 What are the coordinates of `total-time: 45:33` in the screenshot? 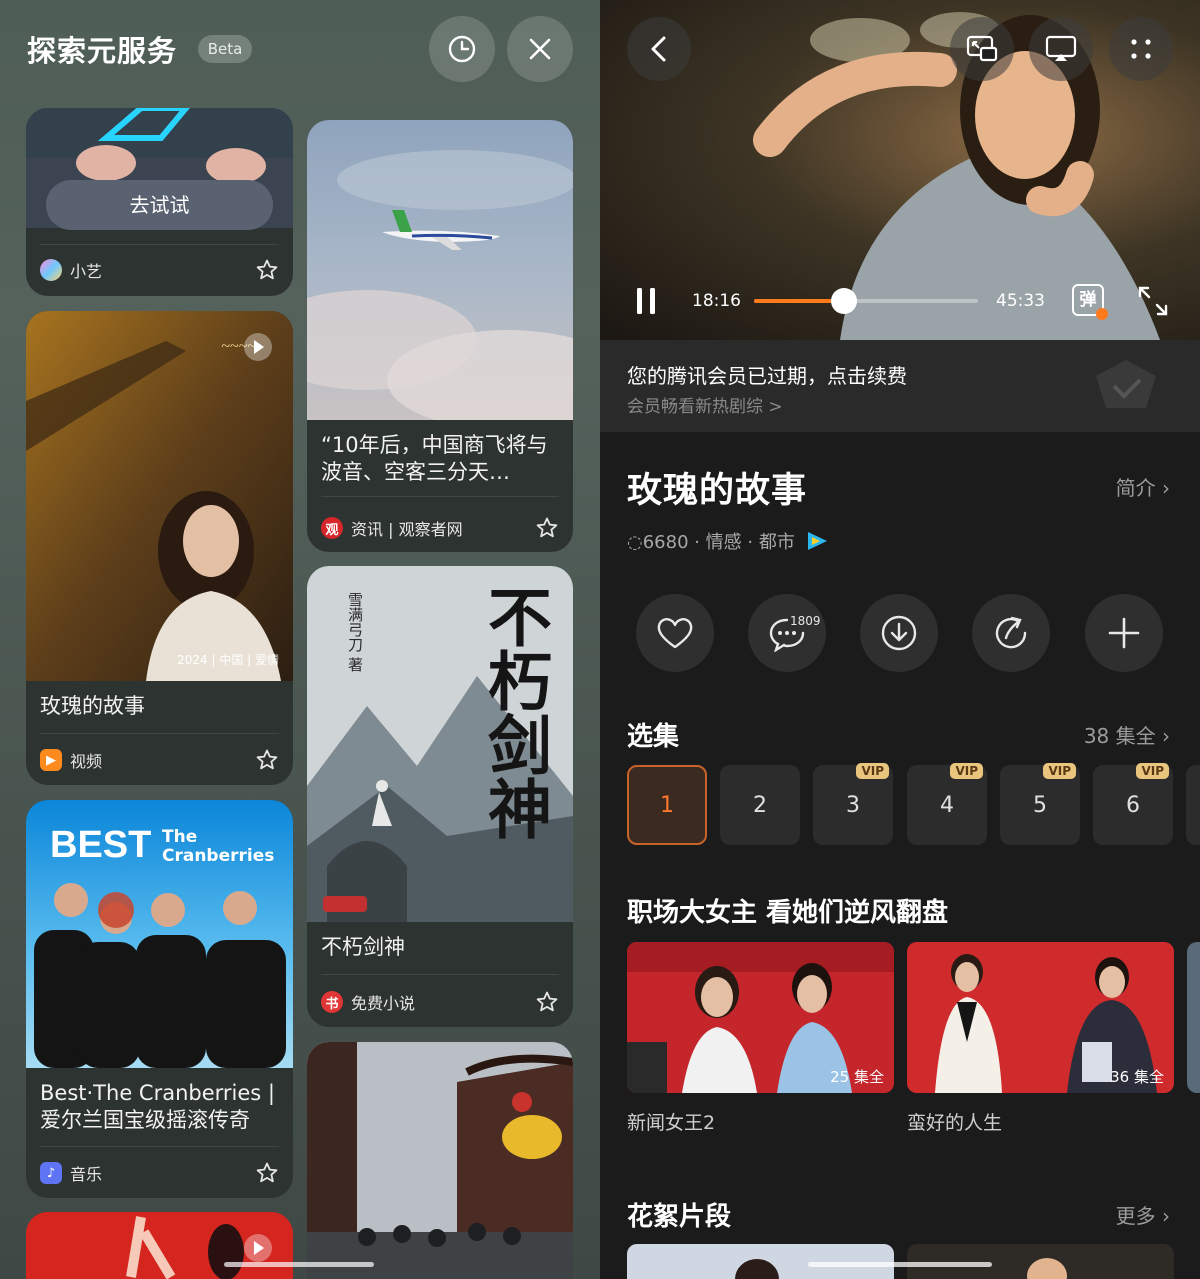 It's located at (1020, 301).